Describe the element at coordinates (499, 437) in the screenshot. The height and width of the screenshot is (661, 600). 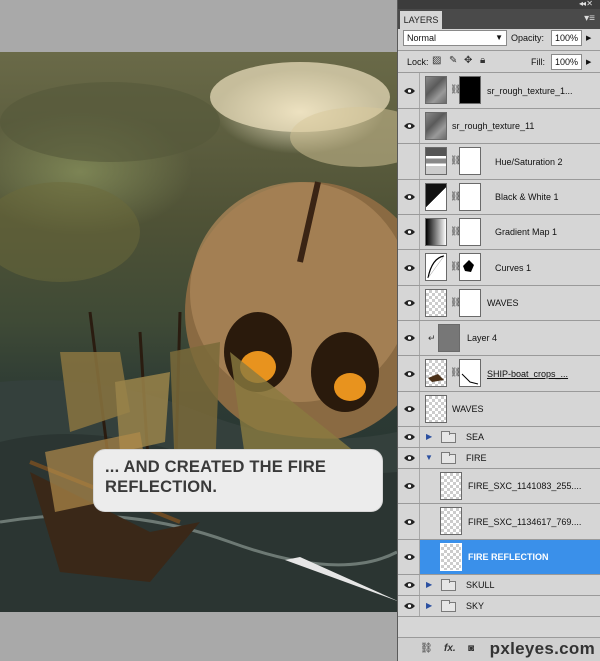
I see `layer-group-row: ▶ SEA` at that location.